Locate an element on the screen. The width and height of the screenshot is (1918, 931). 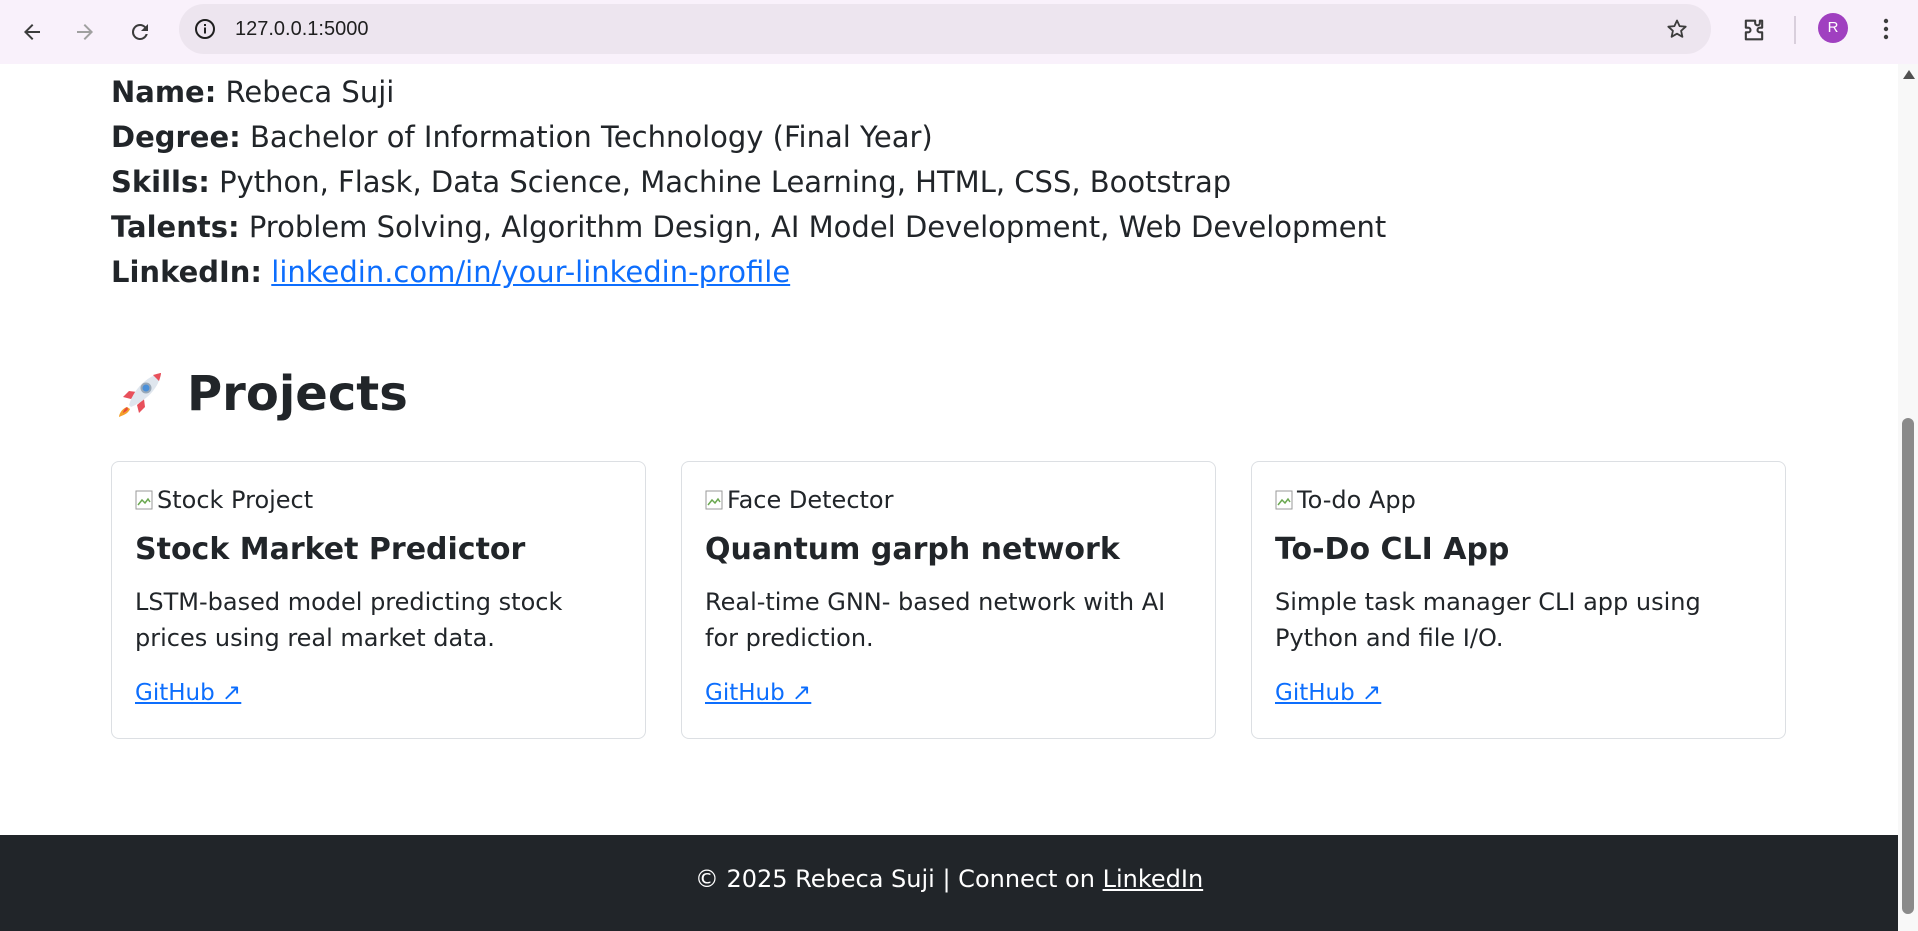
reload-button is located at coordinates (140, 32).